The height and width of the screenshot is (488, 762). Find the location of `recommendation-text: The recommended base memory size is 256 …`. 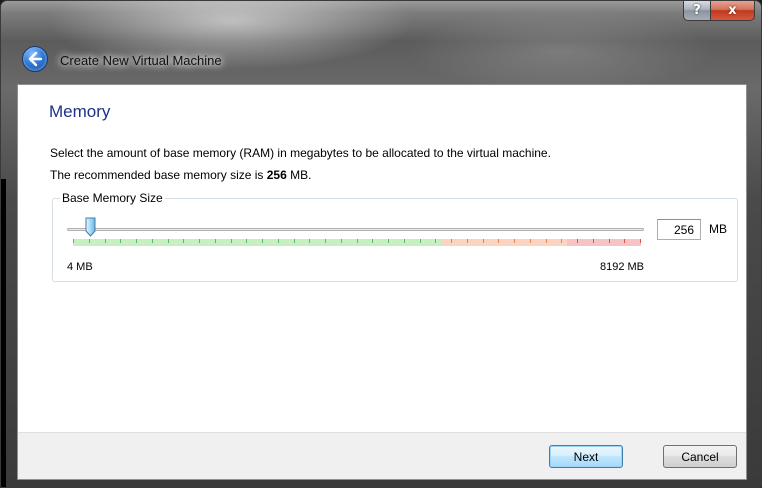

recommendation-text: The recommended base memory size is 256 … is located at coordinates (180, 175).